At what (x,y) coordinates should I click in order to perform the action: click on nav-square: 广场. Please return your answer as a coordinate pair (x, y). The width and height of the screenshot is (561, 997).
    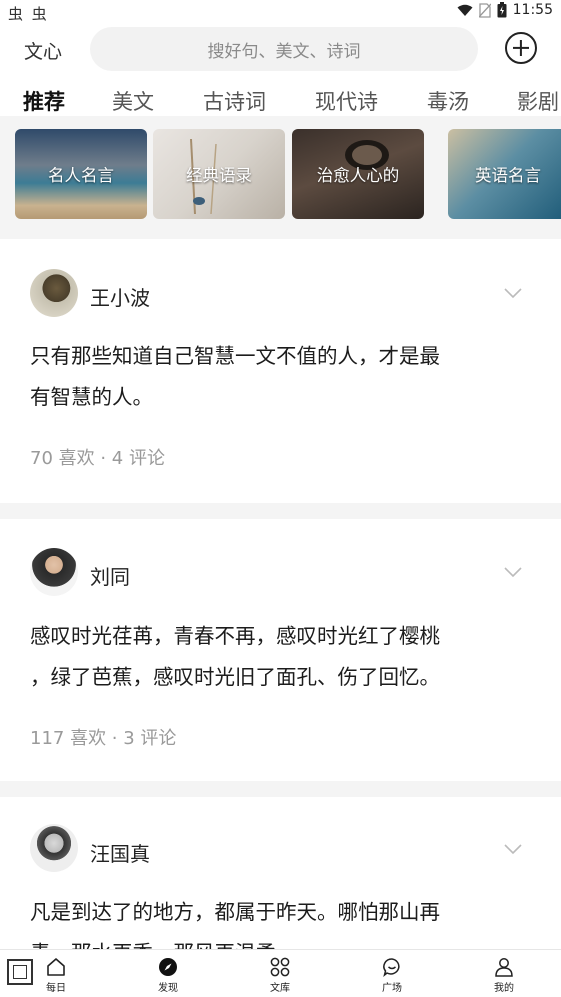
    Looking at the image, I should click on (392, 975).